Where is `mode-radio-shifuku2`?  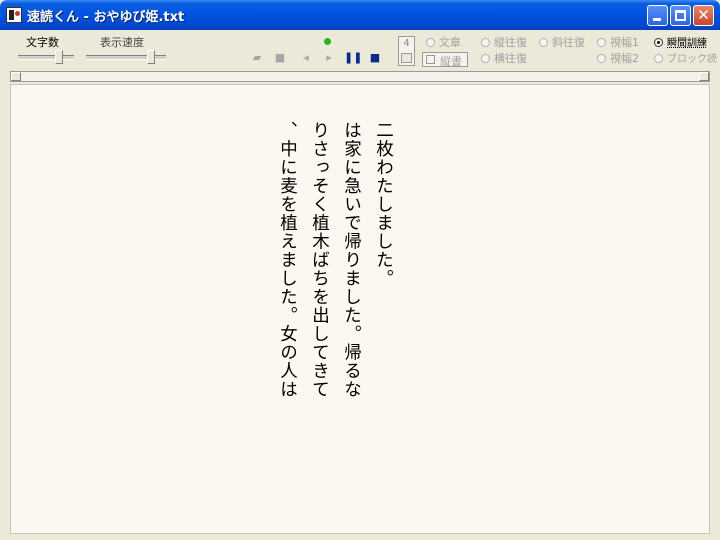 mode-radio-shifuku2 is located at coordinates (601, 58).